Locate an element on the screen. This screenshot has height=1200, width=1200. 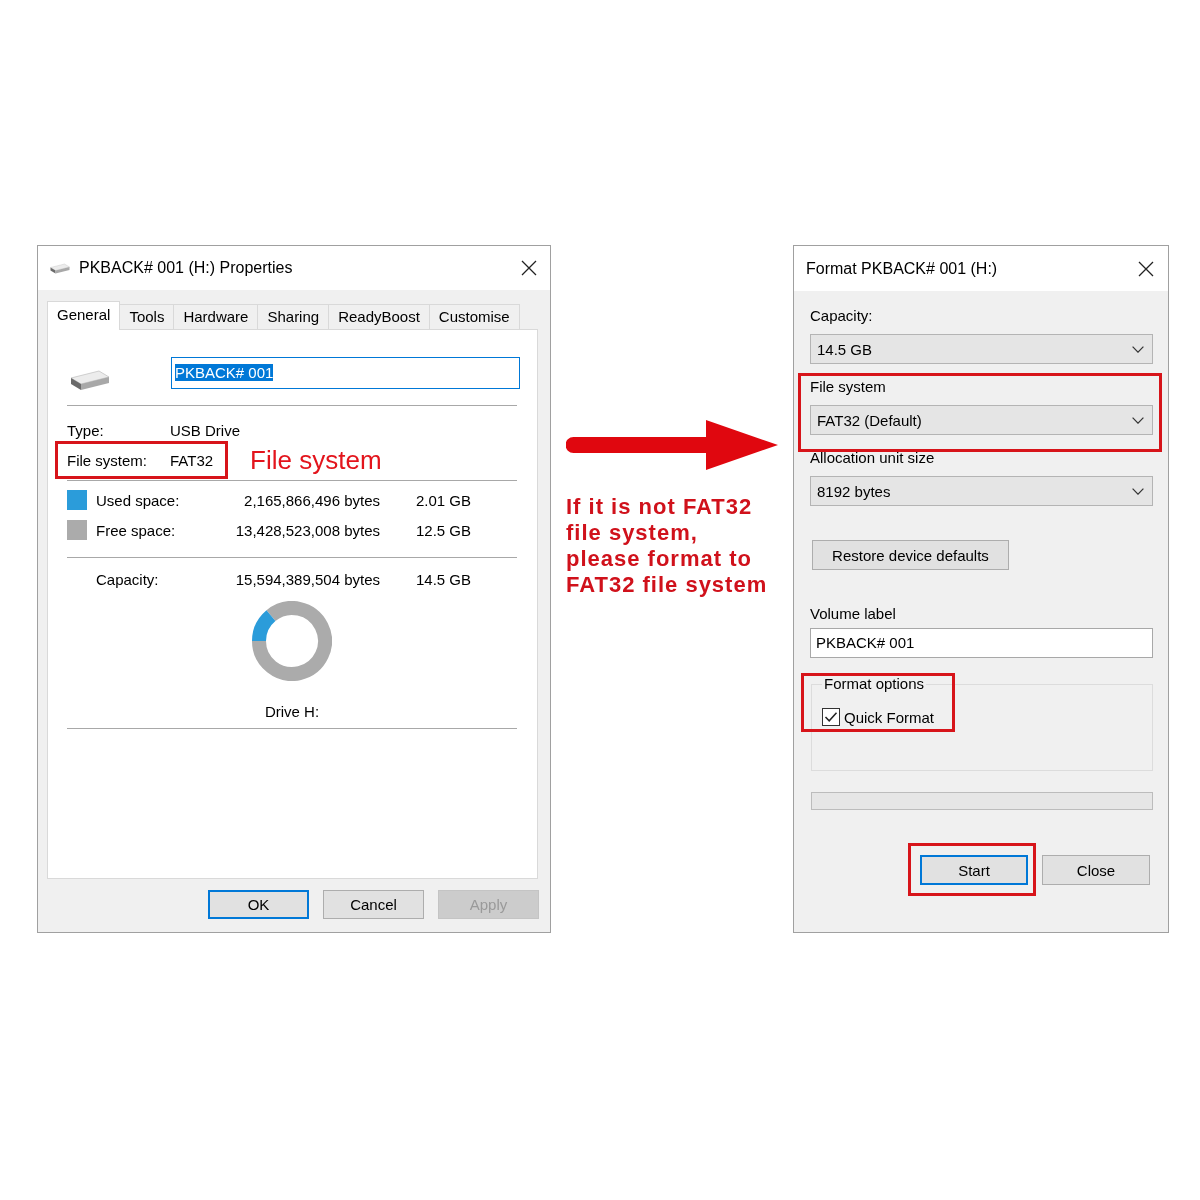
dialog-button: Cancel is located at coordinates (373, 904).